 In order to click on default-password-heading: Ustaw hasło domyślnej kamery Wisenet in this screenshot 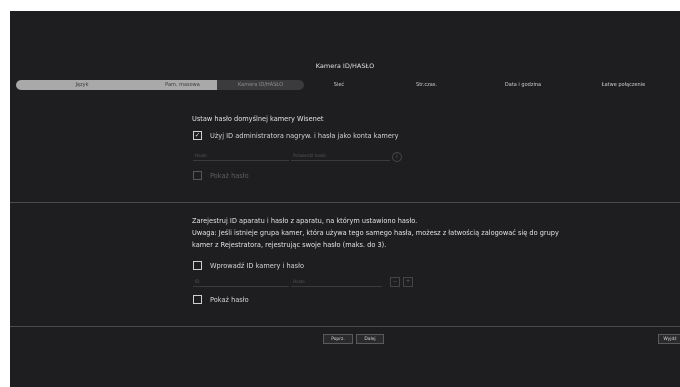, I will do `click(258, 119)`.